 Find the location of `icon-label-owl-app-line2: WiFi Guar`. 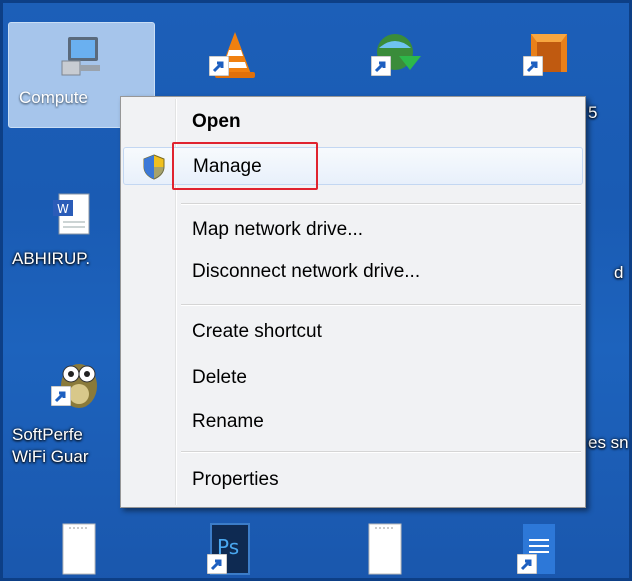

icon-label-owl-app-line2: WiFi Guar is located at coordinates (50, 456).